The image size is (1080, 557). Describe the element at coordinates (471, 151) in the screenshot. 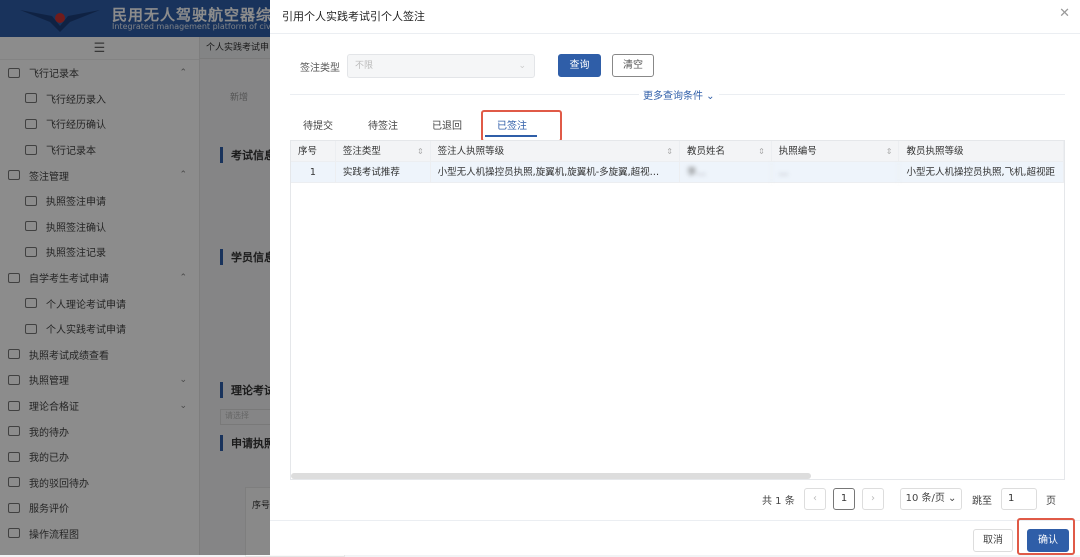

I see `column-header-label: 签注人执照等级` at that location.